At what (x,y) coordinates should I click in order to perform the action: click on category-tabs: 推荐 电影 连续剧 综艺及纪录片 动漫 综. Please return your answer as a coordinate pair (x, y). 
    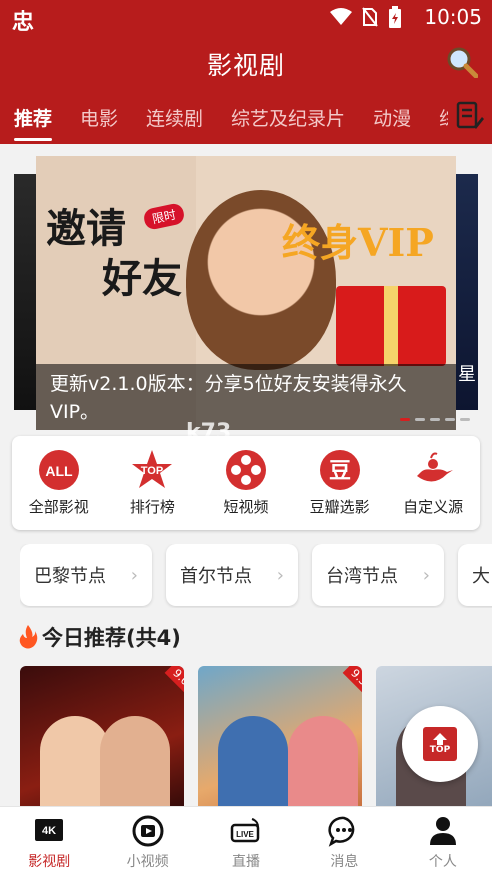
    Looking at the image, I should click on (236, 122).